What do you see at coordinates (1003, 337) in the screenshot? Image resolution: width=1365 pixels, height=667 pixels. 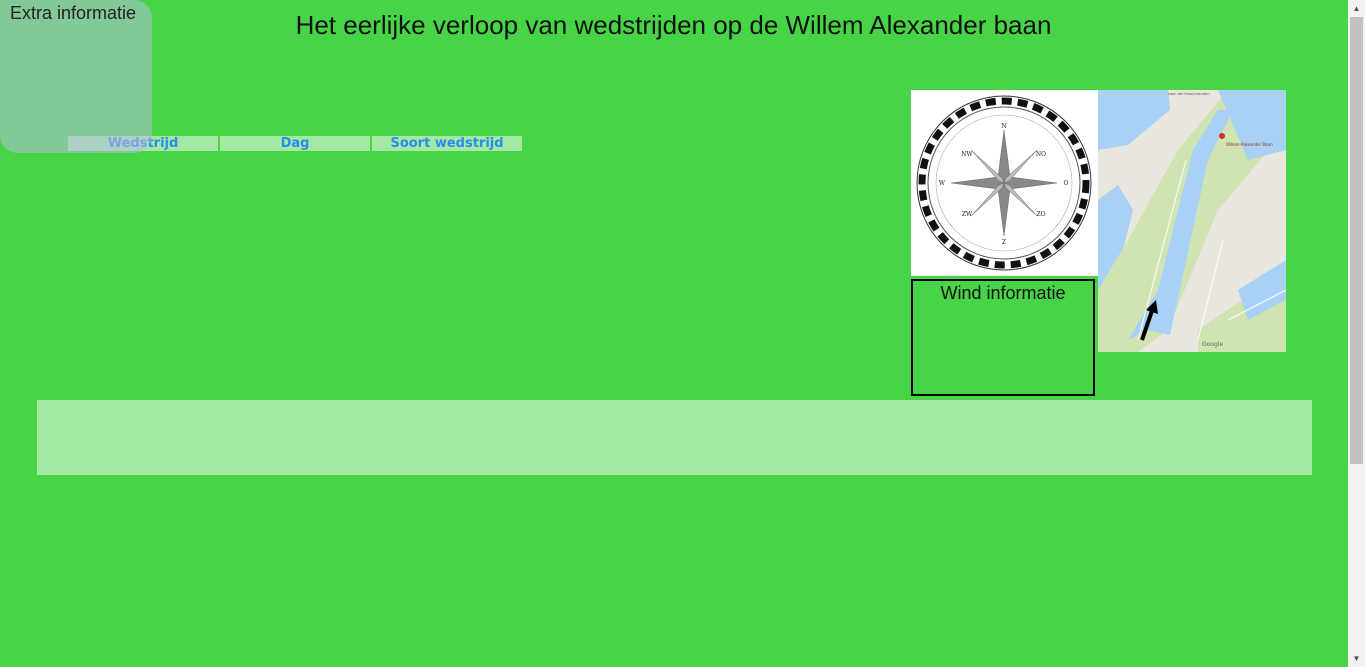 I see `wind-info-box: Wind informatie` at bounding box center [1003, 337].